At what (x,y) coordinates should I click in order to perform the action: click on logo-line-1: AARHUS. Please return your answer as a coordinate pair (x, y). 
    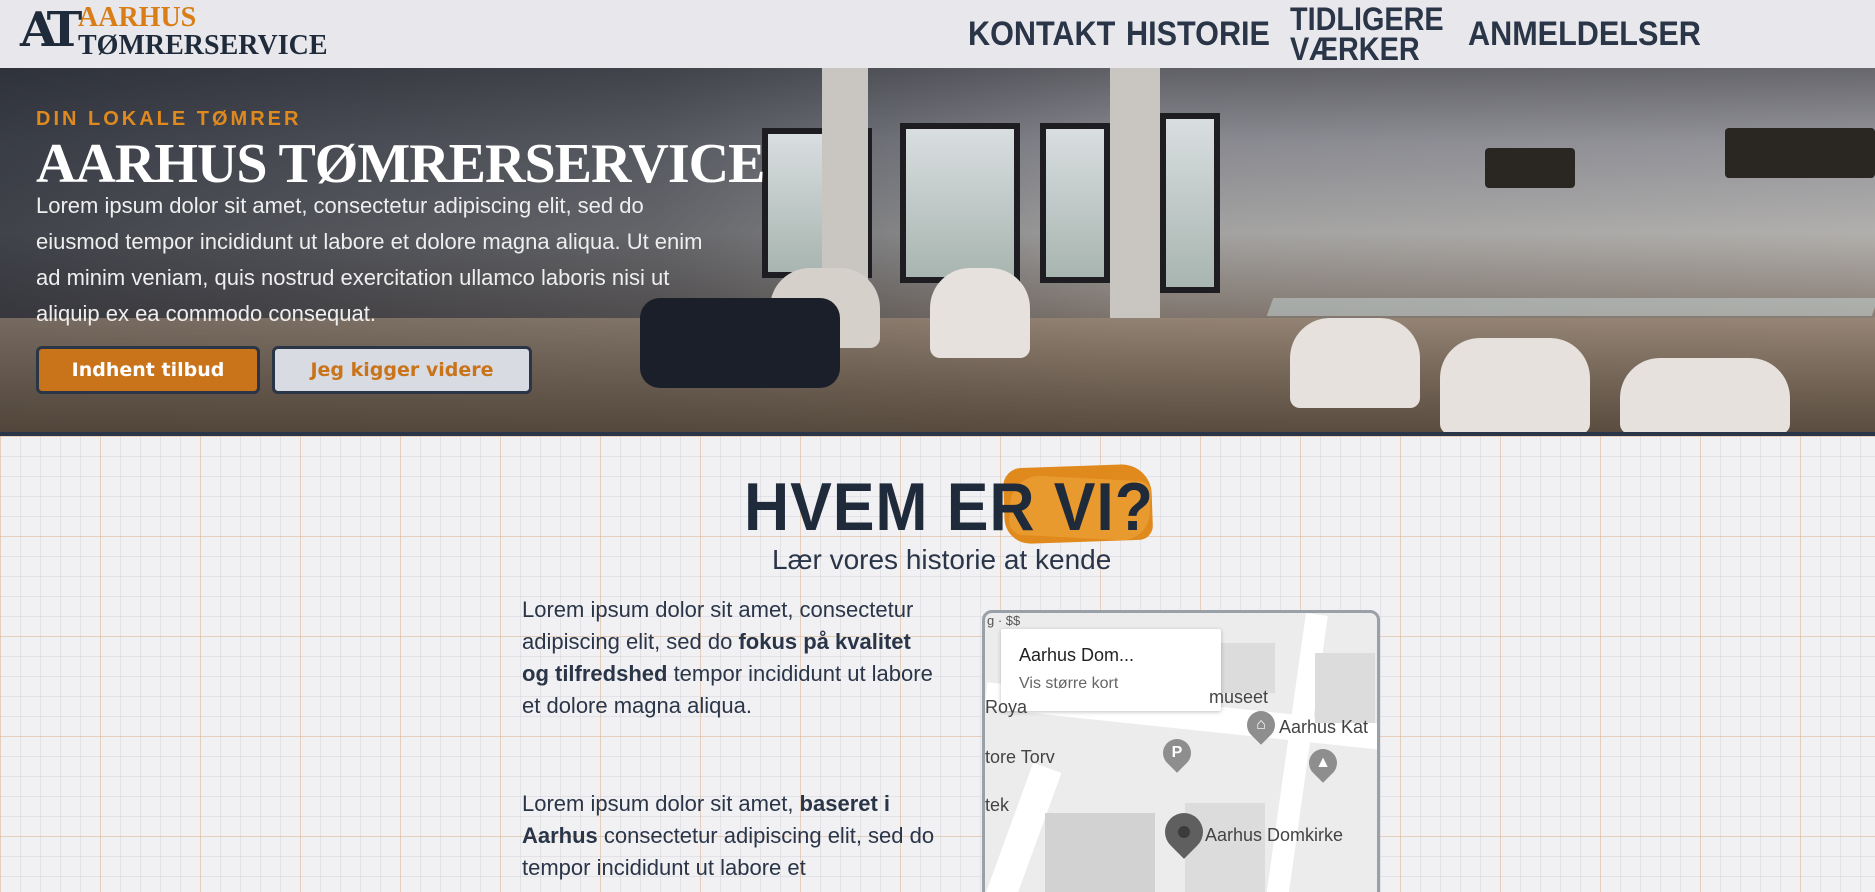
    Looking at the image, I should click on (137, 17).